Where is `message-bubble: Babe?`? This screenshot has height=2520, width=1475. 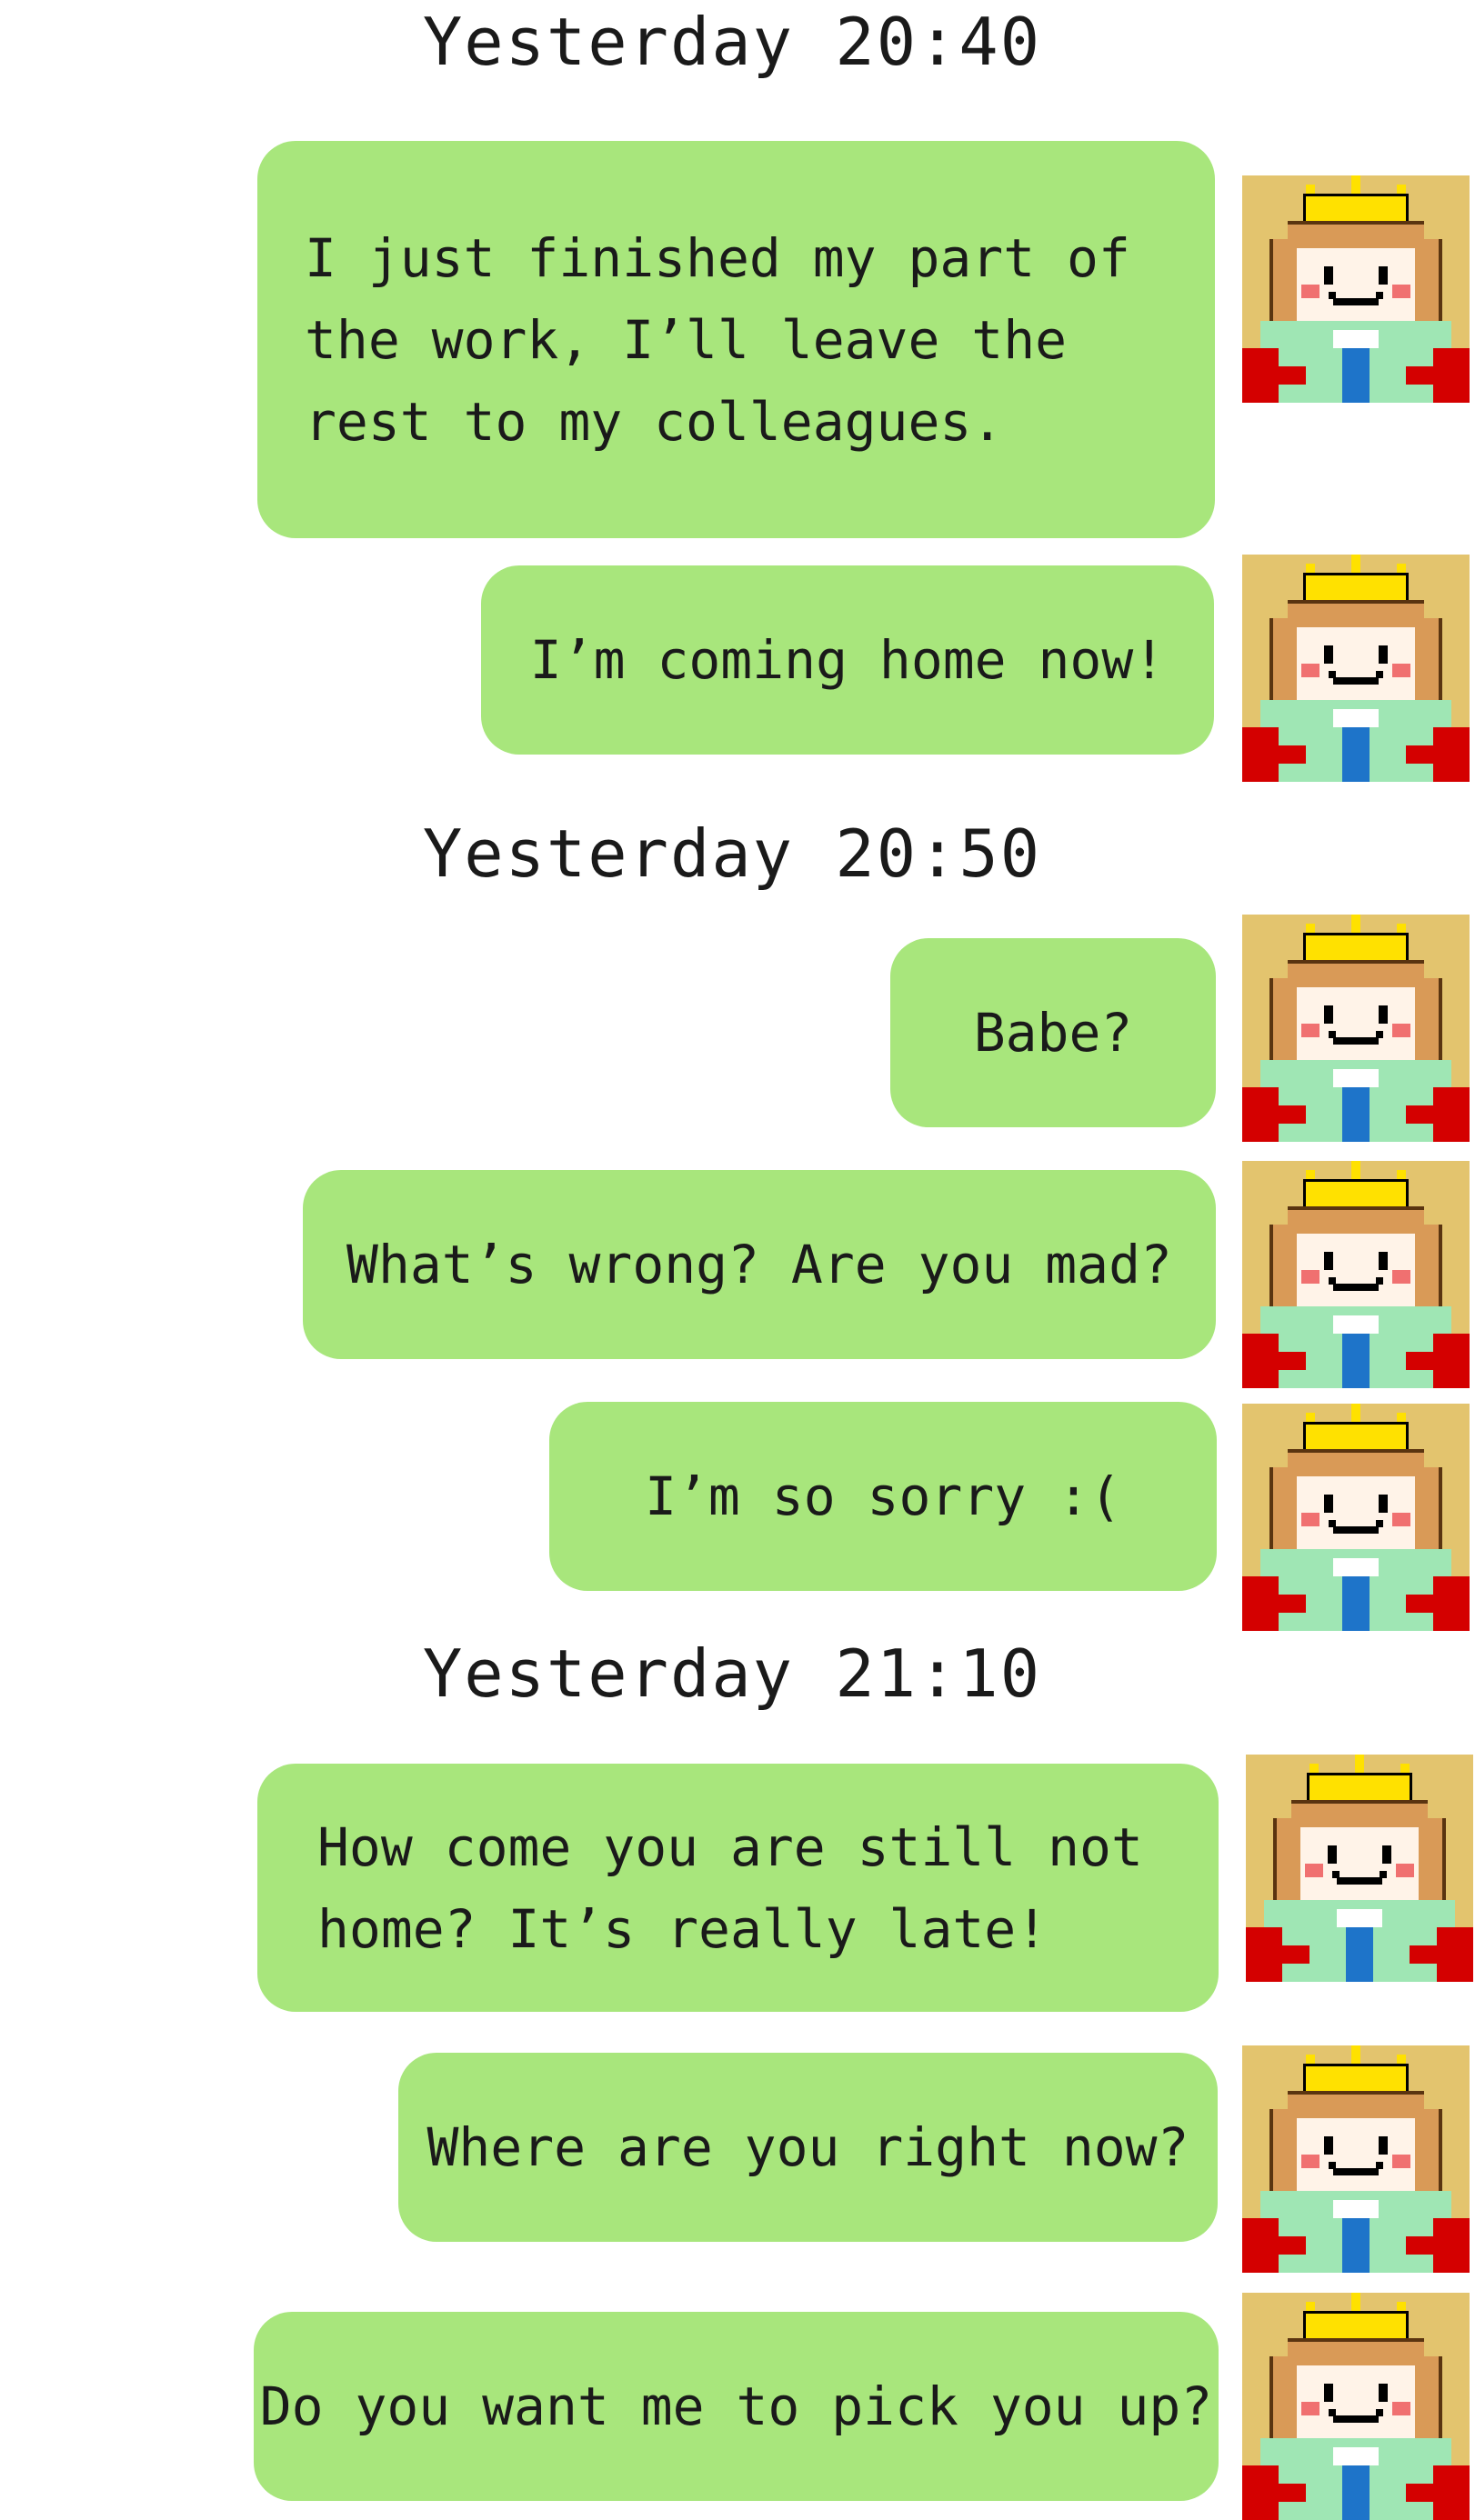 message-bubble: Babe? is located at coordinates (1053, 1032).